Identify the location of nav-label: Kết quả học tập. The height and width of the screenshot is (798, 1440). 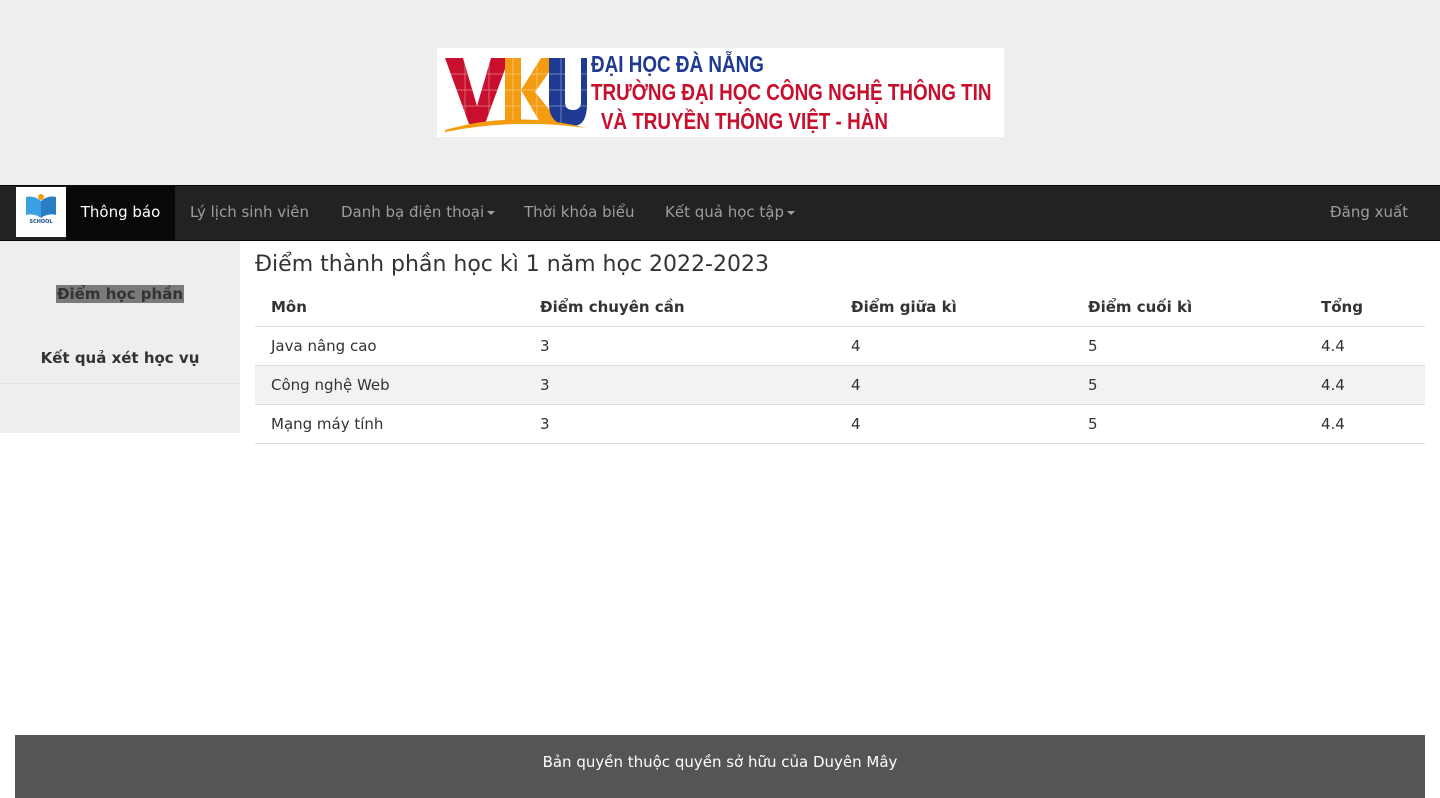
(724, 212).